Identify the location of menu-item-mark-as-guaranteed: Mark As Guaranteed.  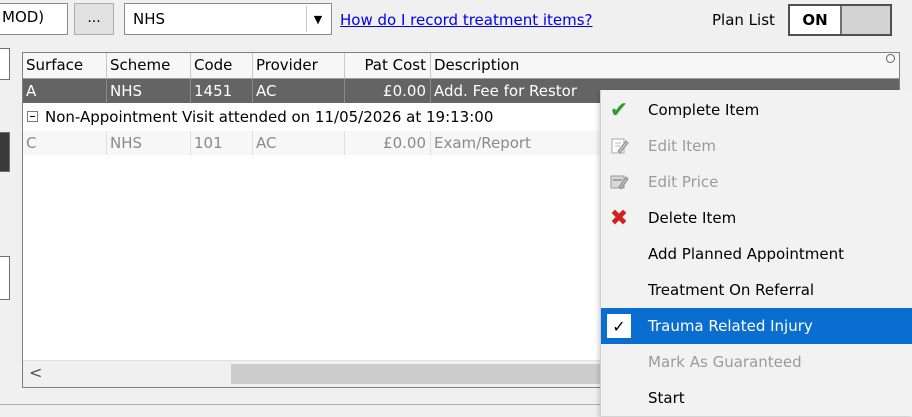
(756, 362).